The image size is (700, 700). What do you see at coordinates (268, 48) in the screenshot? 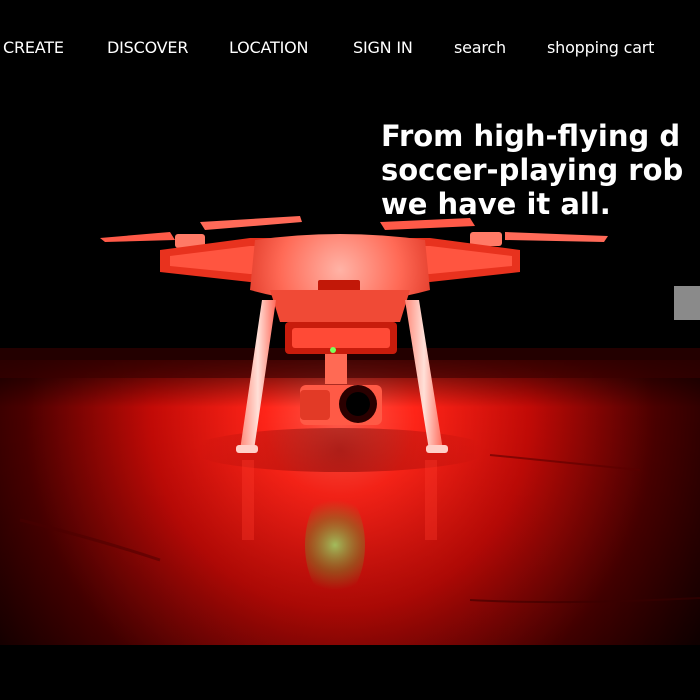
I see `nav-location-link: LOCATION` at bounding box center [268, 48].